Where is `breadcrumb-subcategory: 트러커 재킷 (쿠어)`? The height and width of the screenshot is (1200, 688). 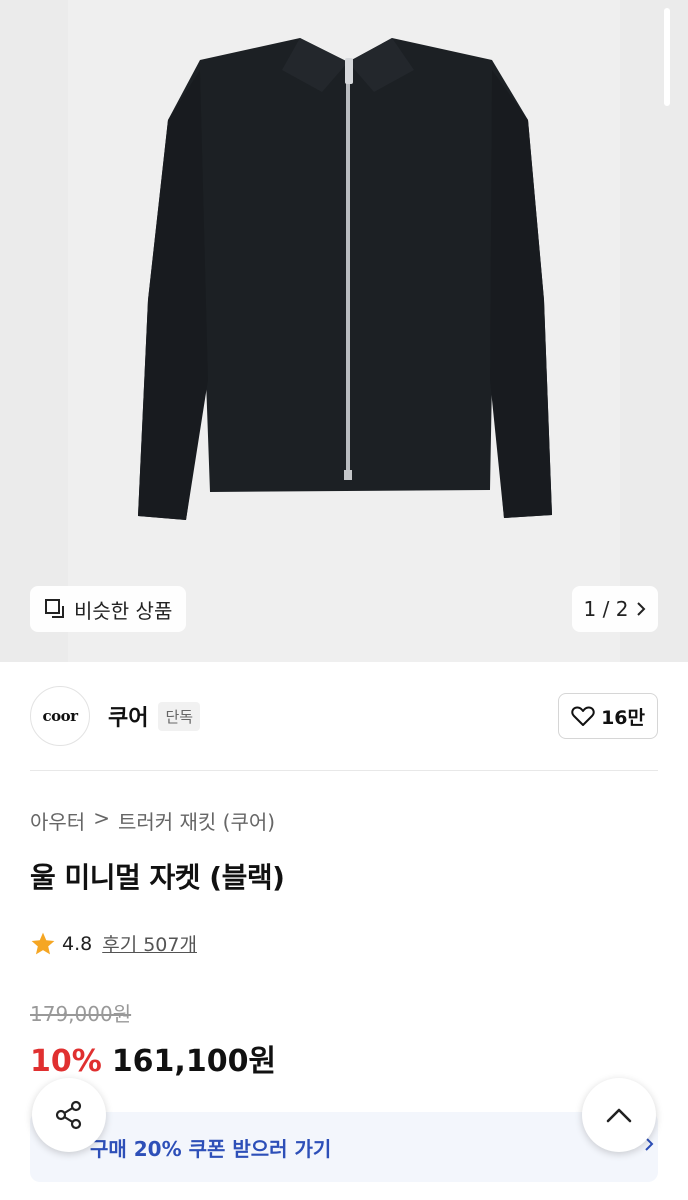
breadcrumb-subcategory: 트러커 재킷 (쿠어) is located at coordinates (196, 820).